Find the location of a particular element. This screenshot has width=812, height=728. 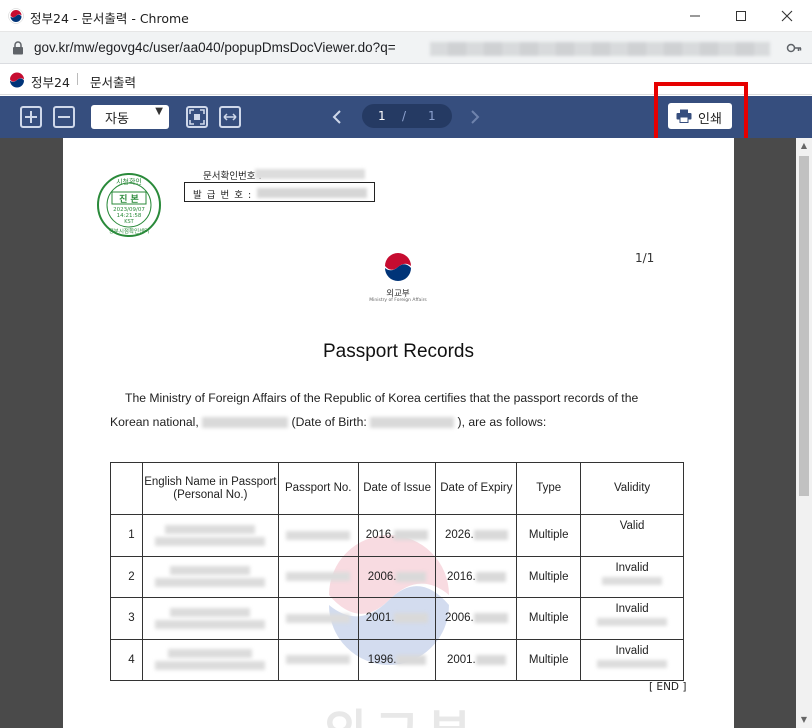

maximize-icon is located at coordinates (741, 16).